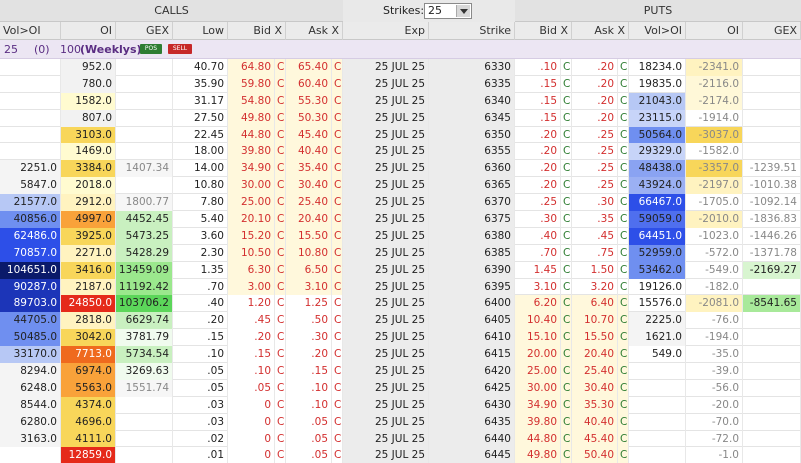 The height and width of the screenshot is (463, 801). Describe the element at coordinates (595, 186) in the screenshot. I see `put-ask-cell: .25` at that location.